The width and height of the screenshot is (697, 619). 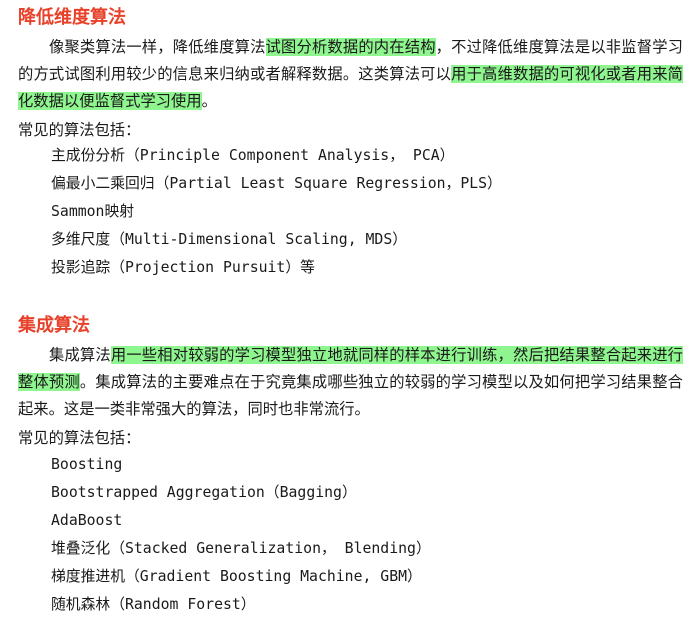 I want to click on list-item: 主成份分析（Principle Component Analysis， PCA）, so click(x=253, y=155).